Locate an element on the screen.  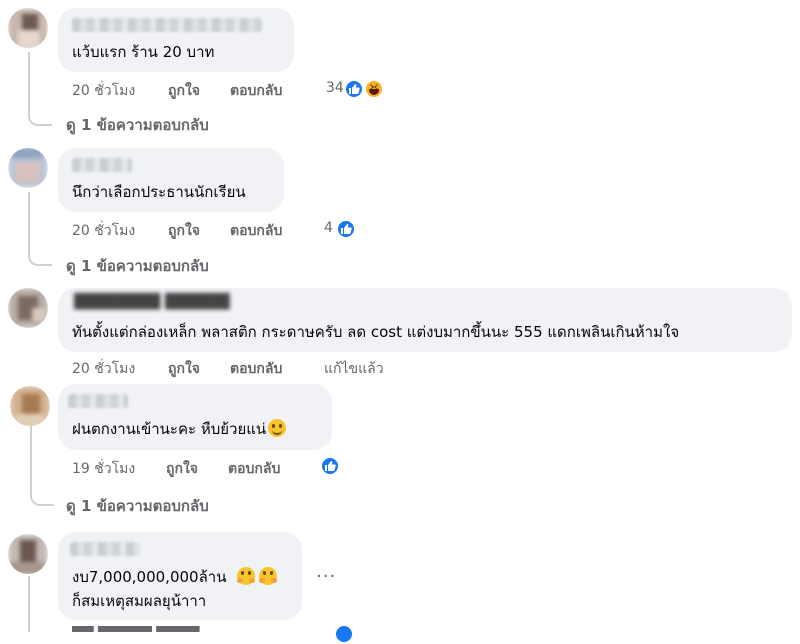
comment-text-body: ฝนตกงานเข้านะคะ หืบย้วยแน่ is located at coordinates (169, 429).